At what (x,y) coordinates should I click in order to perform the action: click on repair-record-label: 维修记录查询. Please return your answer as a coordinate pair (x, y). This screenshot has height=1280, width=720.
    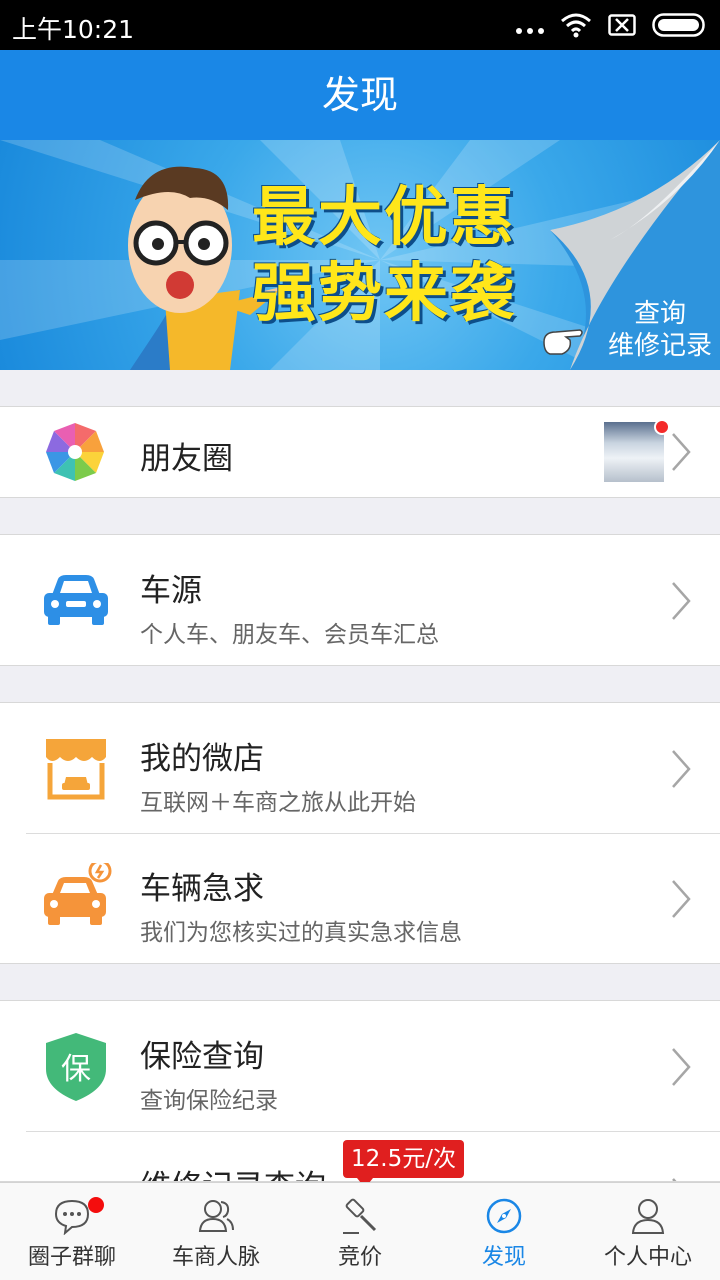
    Looking at the image, I should click on (233, 1171).